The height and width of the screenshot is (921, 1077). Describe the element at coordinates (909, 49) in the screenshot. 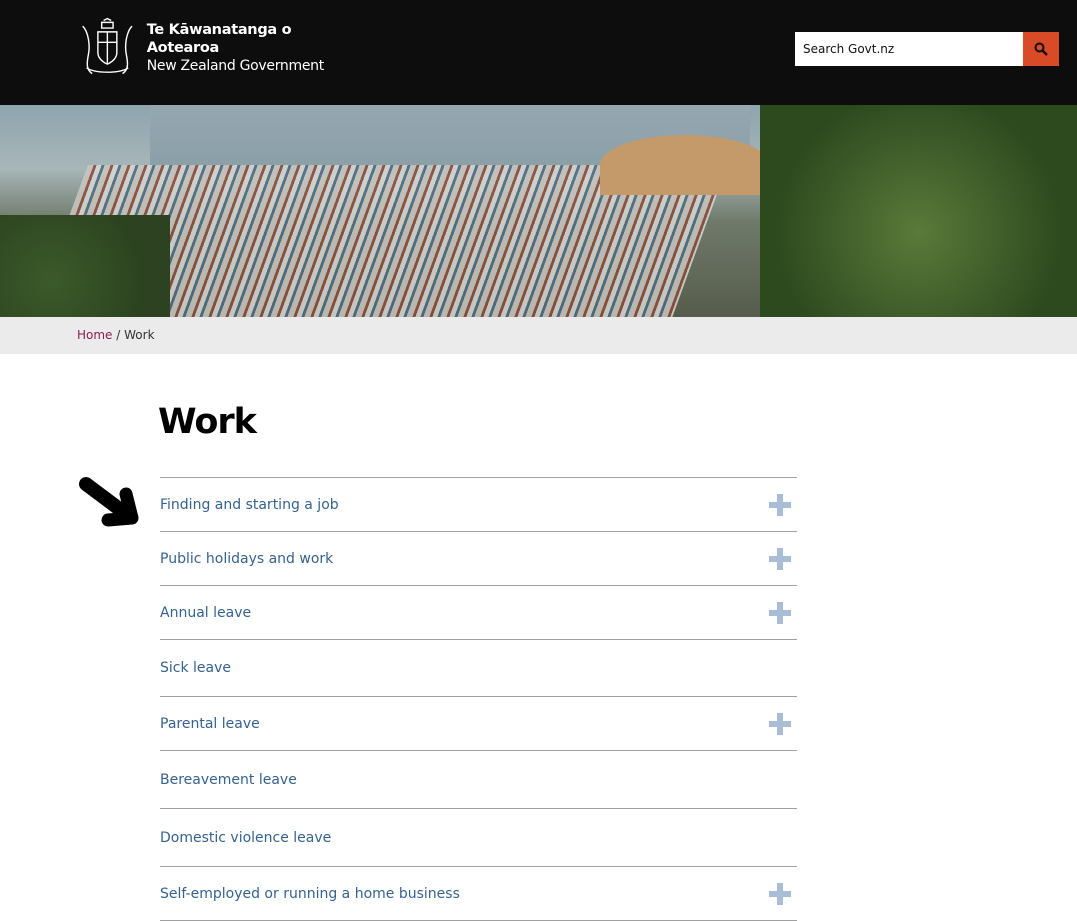

I see `search-input` at that location.